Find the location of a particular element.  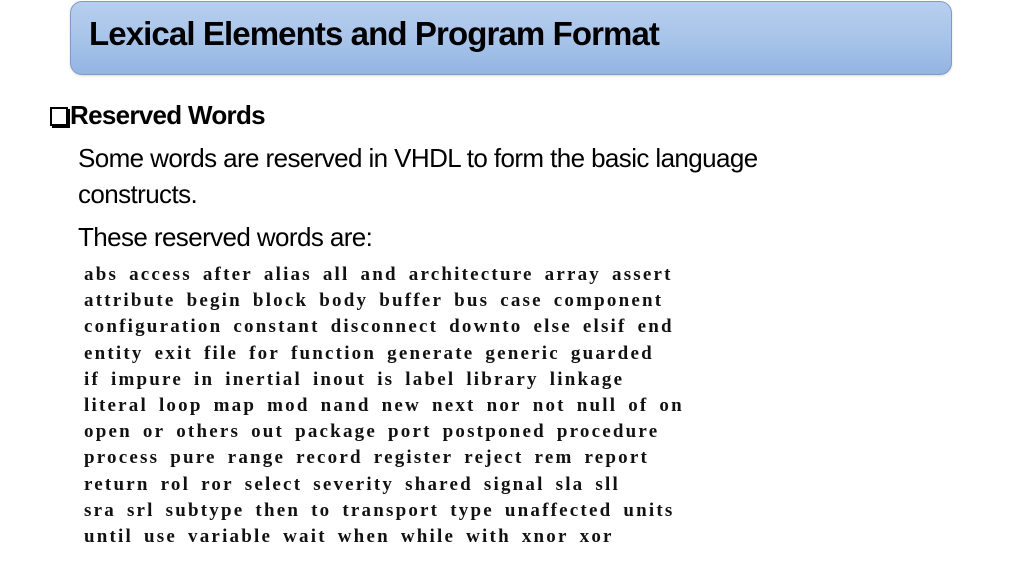

reserved-word: with is located at coordinates (488, 537).